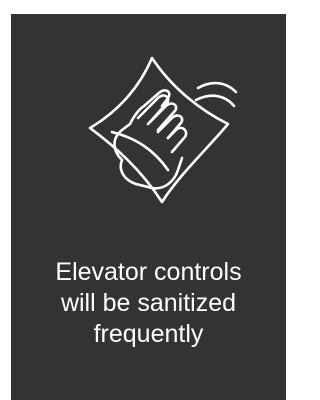  What do you see at coordinates (148, 272) in the screenshot?
I see `sign-message-line: Elevator controls` at bounding box center [148, 272].